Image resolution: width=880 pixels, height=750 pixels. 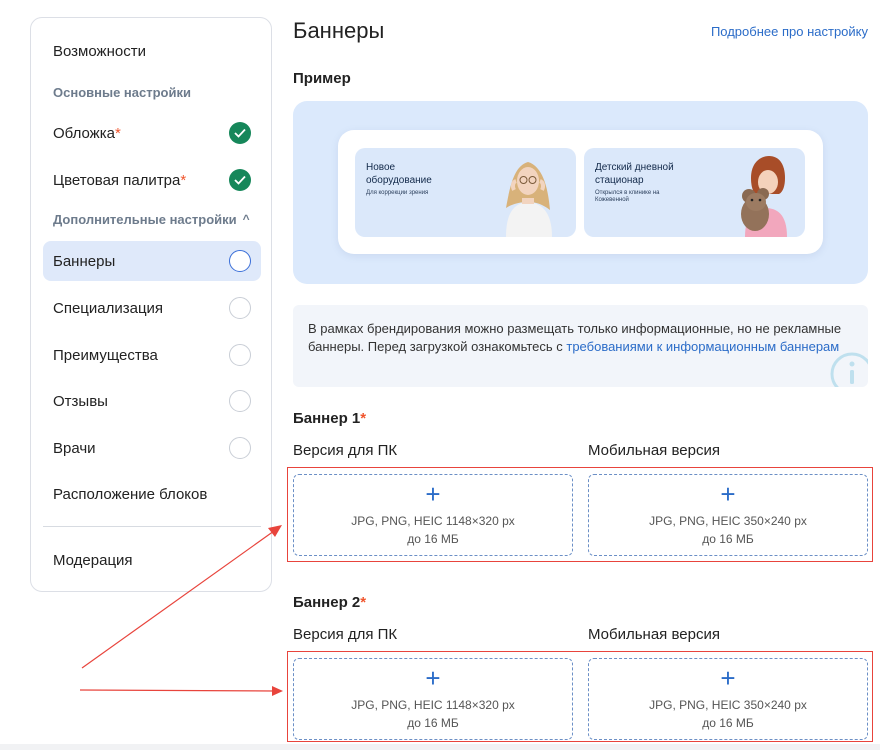 What do you see at coordinates (152, 261) in the screenshot?
I see `sidebar-item-banners: Баннеры` at bounding box center [152, 261].